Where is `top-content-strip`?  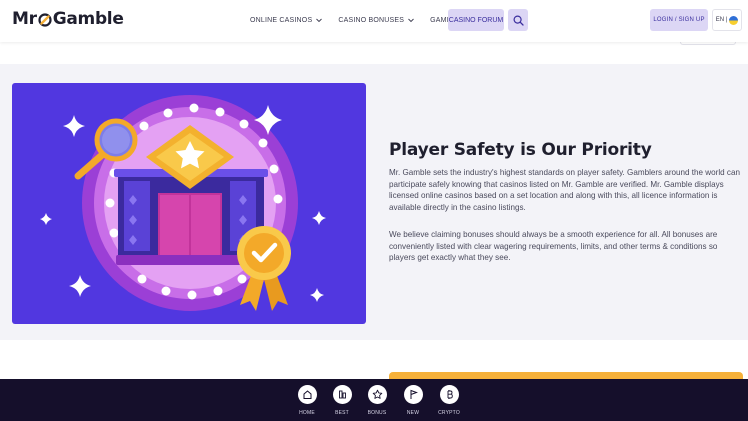 top-content-strip is located at coordinates (374, 53).